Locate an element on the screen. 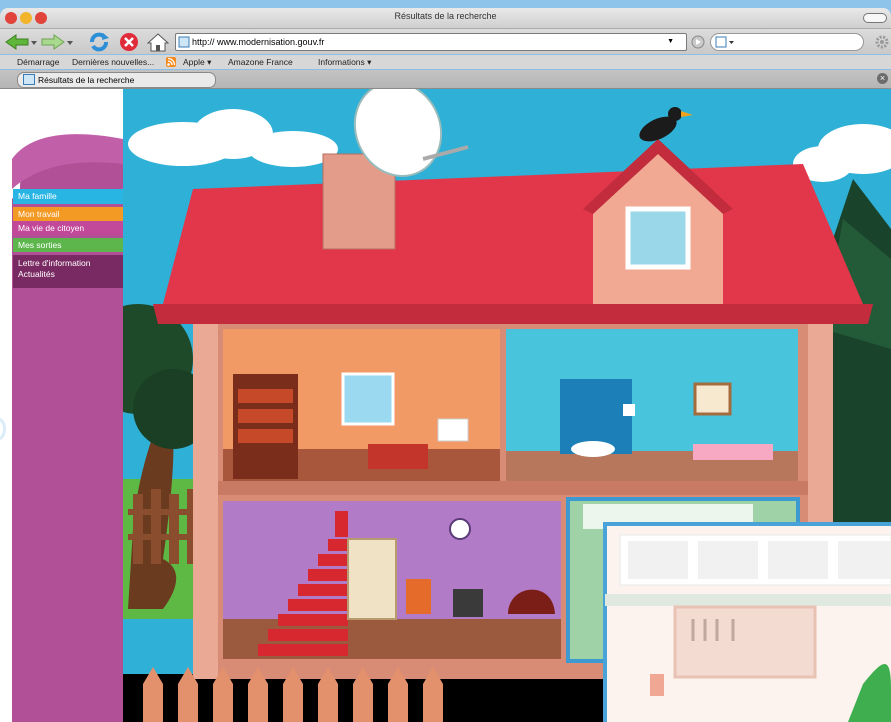 This screenshot has width=891, height=722. tab-resultats: Résultats de la recherche is located at coordinates (116, 80).